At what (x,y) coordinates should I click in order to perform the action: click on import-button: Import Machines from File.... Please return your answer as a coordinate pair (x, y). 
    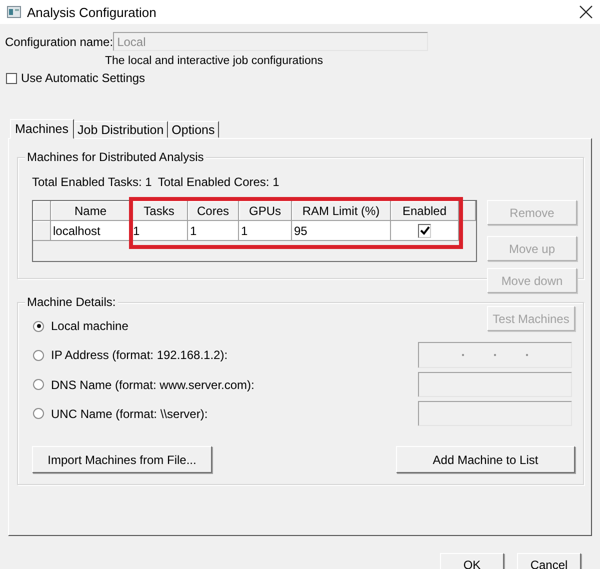
    Looking at the image, I should click on (122, 459).